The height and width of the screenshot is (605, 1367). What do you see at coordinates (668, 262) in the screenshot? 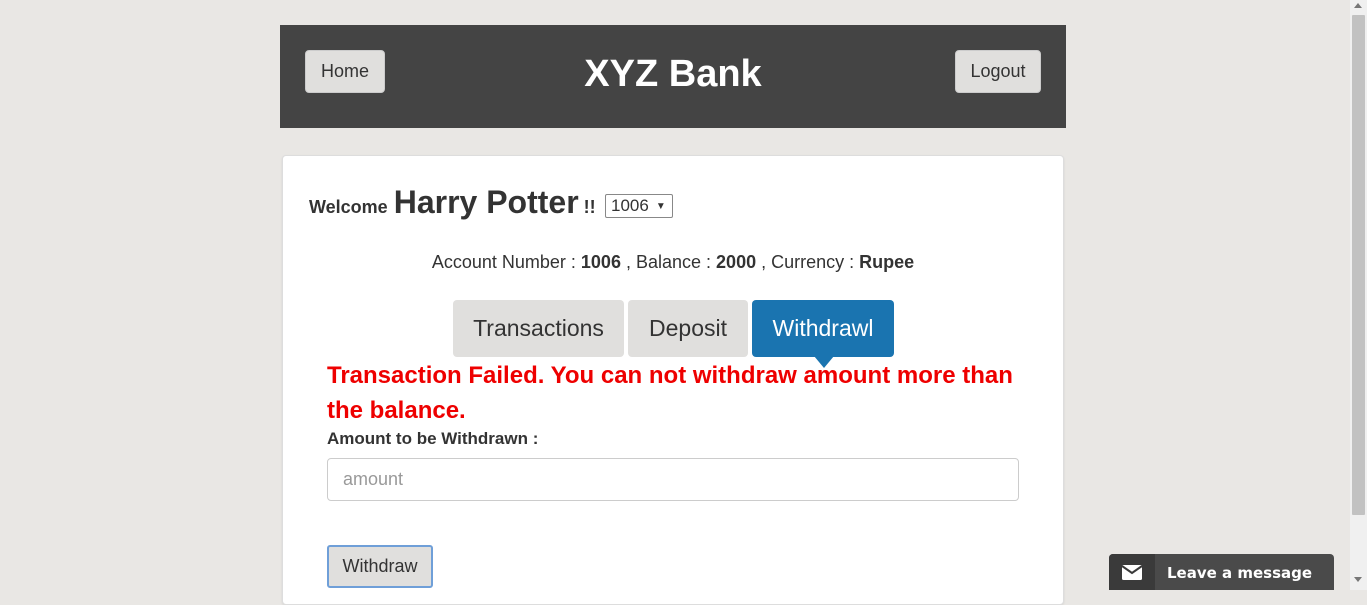
I see `balance-label: , Balance :` at bounding box center [668, 262].